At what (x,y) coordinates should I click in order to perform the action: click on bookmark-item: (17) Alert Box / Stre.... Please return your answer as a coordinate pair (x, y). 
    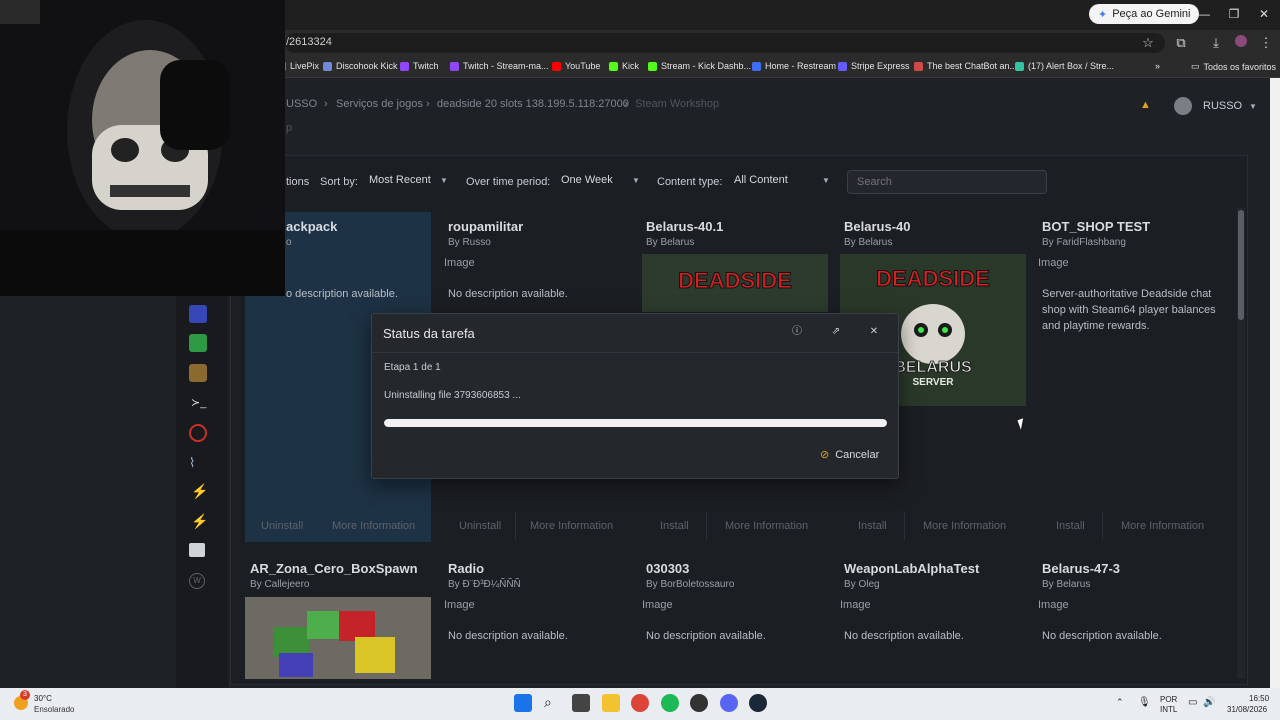
    Looking at the image, I should click on (1064, 66).